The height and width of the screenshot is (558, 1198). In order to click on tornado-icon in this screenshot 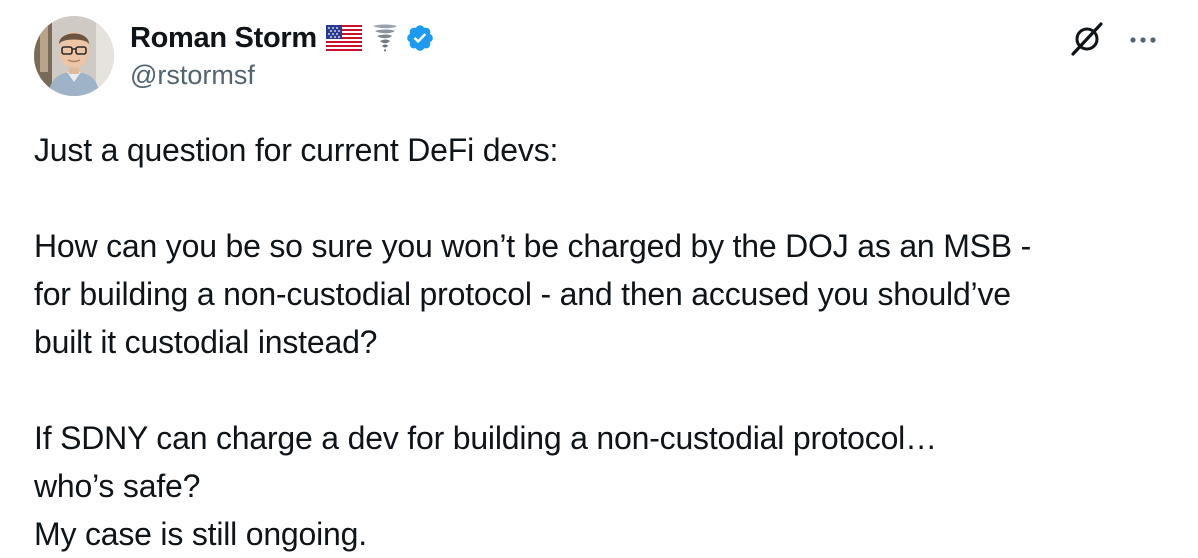, I will do `click(385, 38)`.